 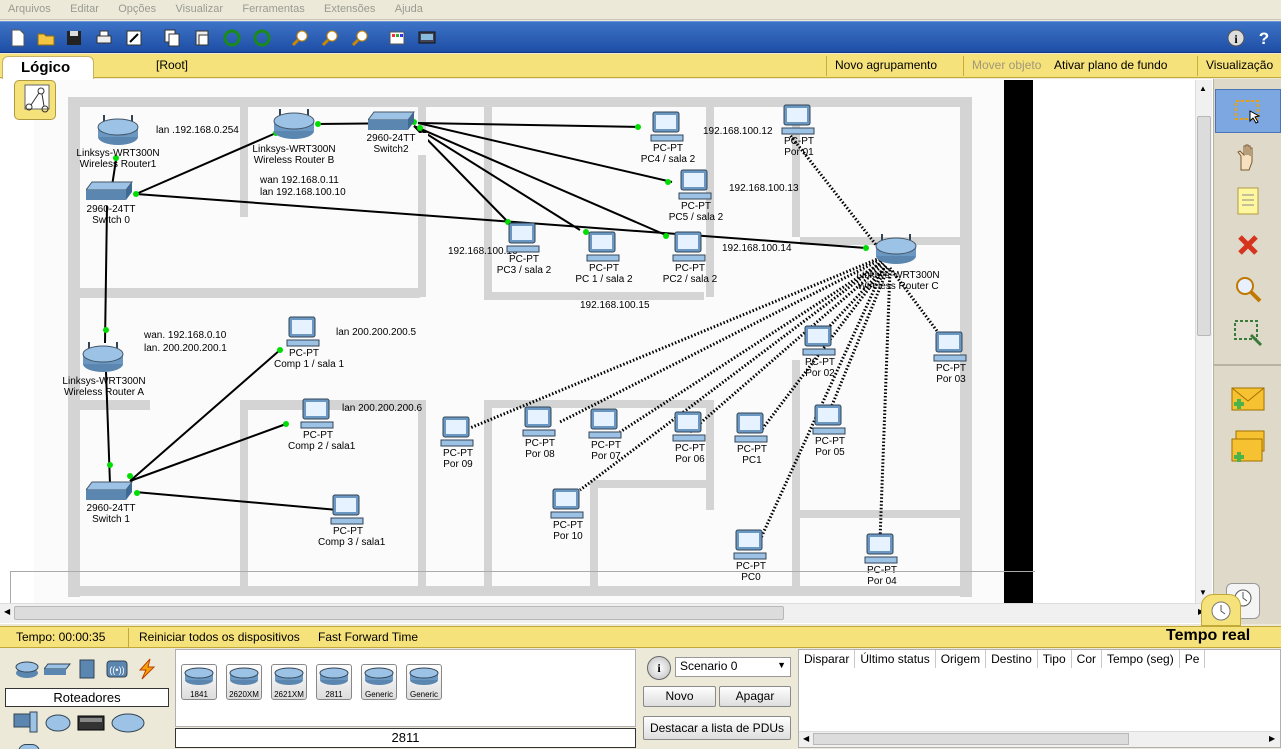 I want to click on save-icon, so click(x=74, y=38).